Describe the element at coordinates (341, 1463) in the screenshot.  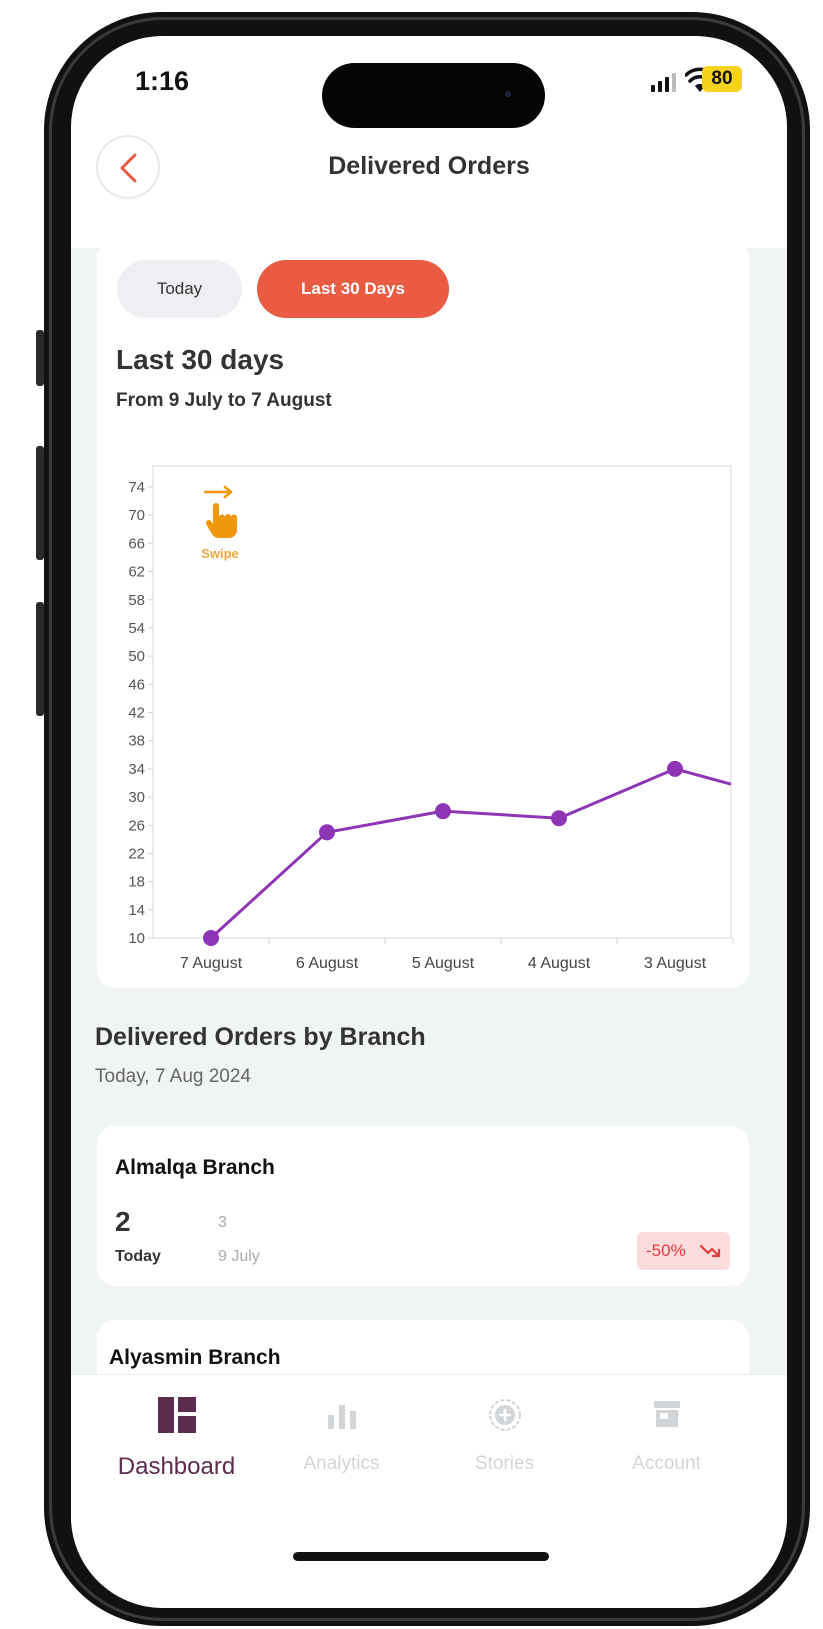
I see `nav-label: Analytics` at that location.